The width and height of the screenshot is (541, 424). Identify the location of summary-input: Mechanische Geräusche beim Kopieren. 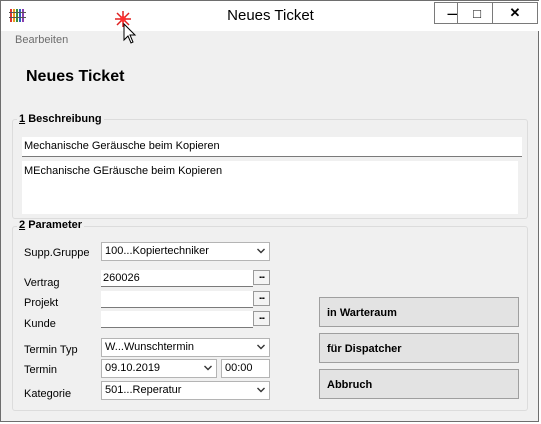
(272, 147).